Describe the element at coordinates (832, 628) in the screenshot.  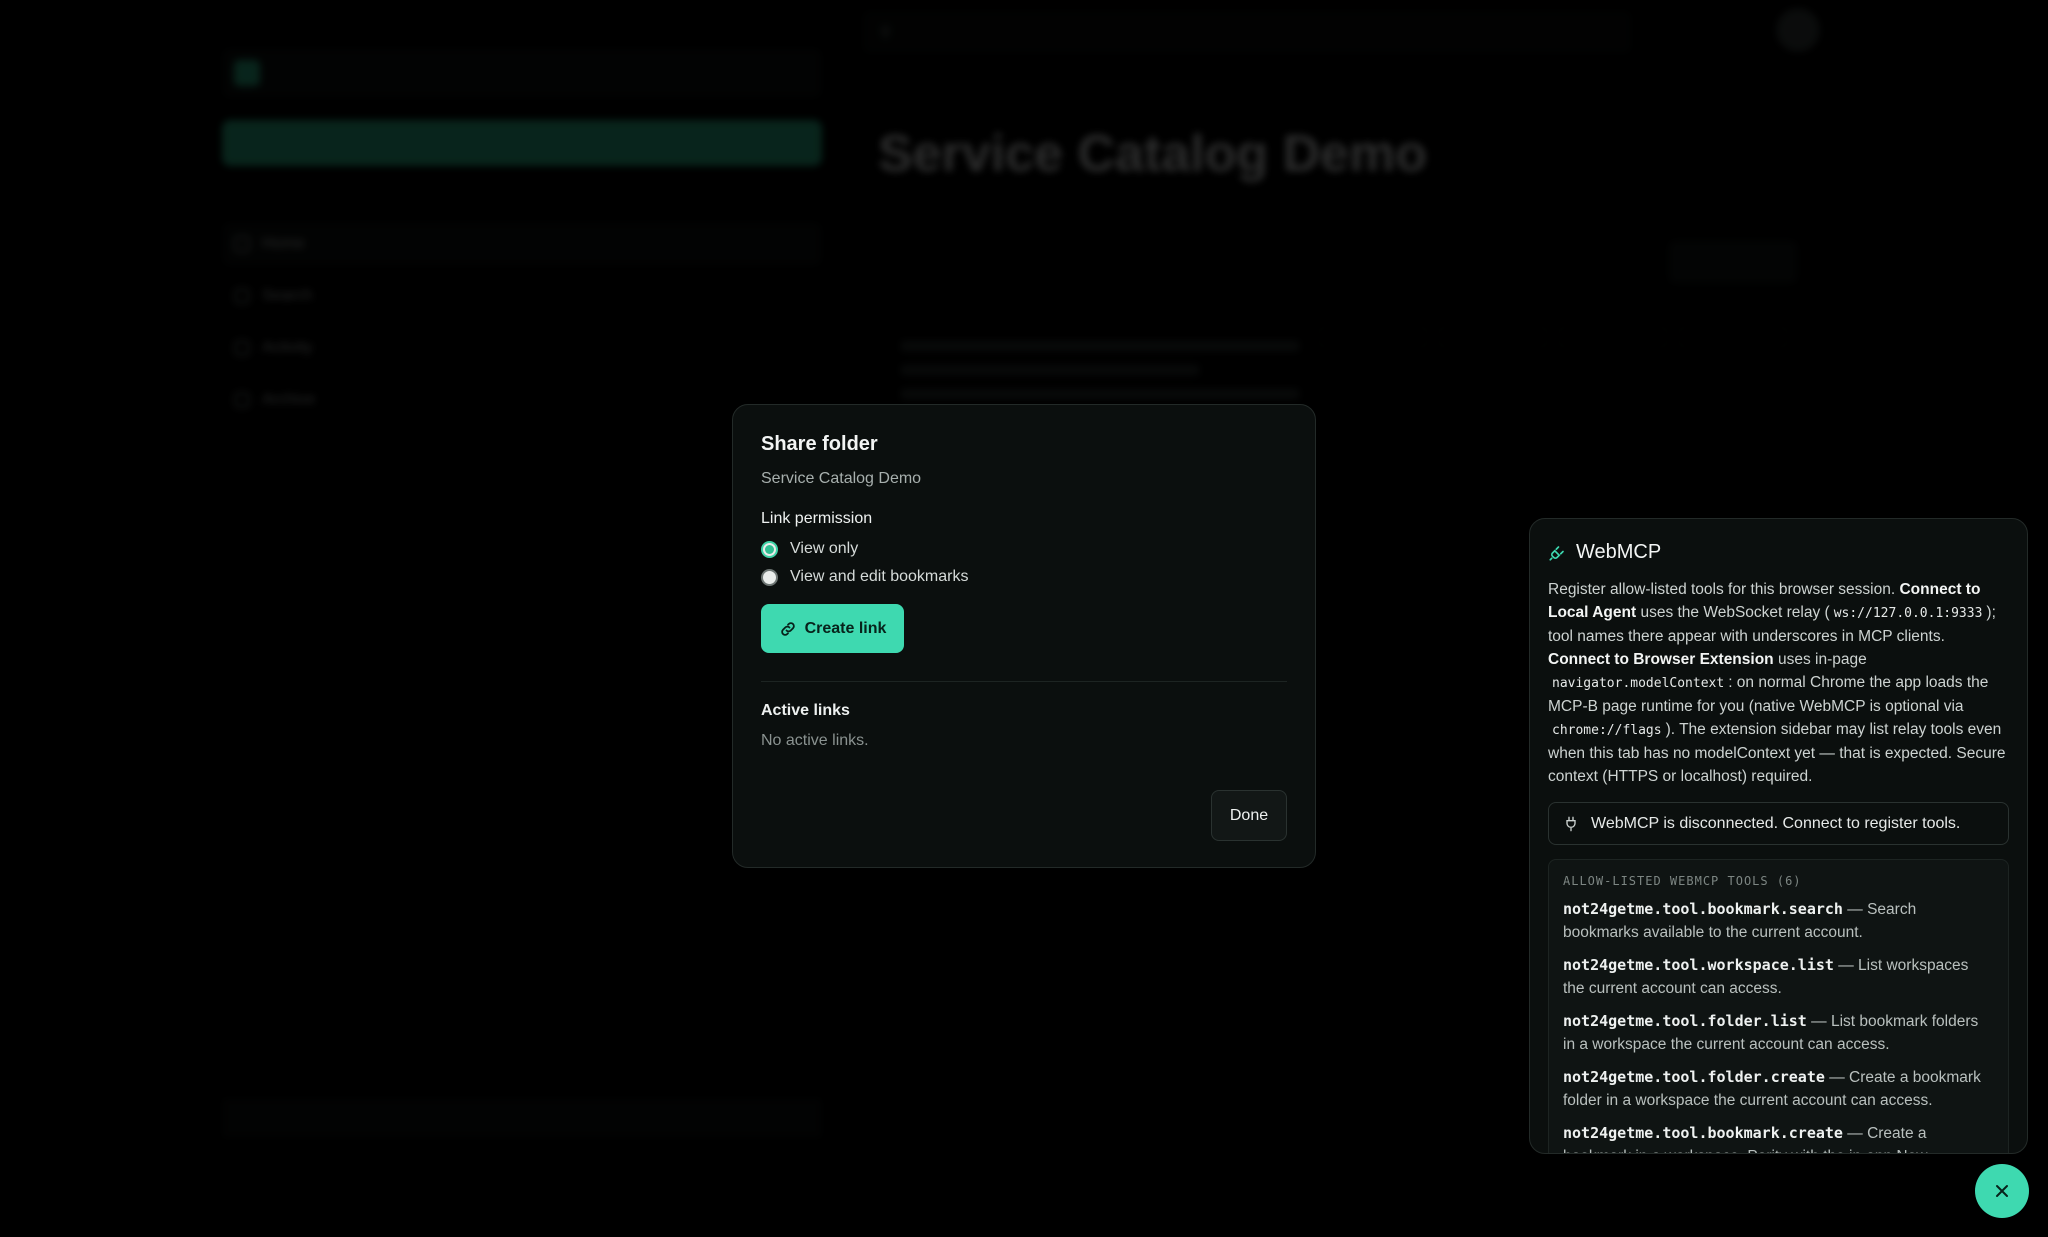
I see `create-link-button: Create link` at that location.